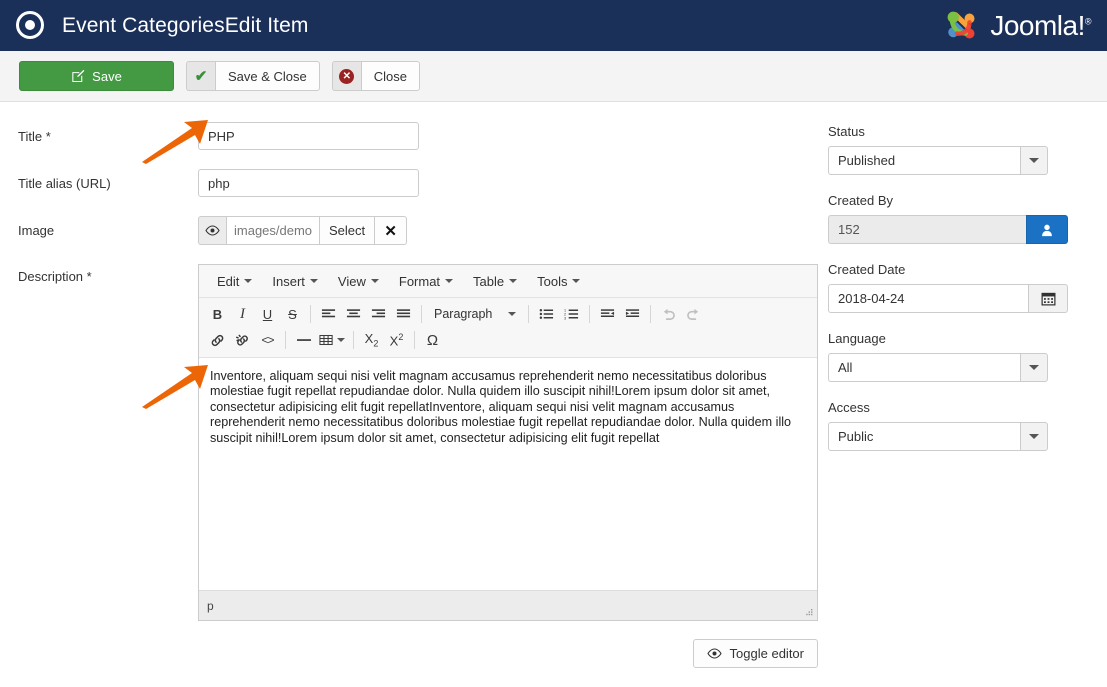 This screenshot has height=687, width=1107. What do you see at coordinates (267, 76) in the screenshot?
I see `save-close-button-label: Save & Close` at bounding box center [267, 76].